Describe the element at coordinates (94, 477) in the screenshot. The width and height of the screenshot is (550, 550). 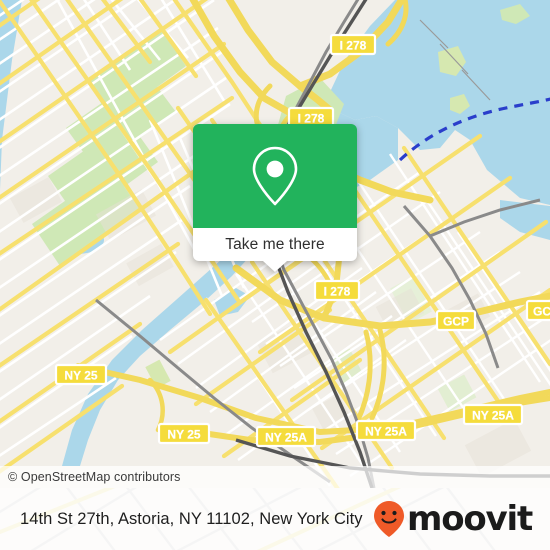
I see `osm-attribution-text: © OpenStreetMap contributors` at that location.